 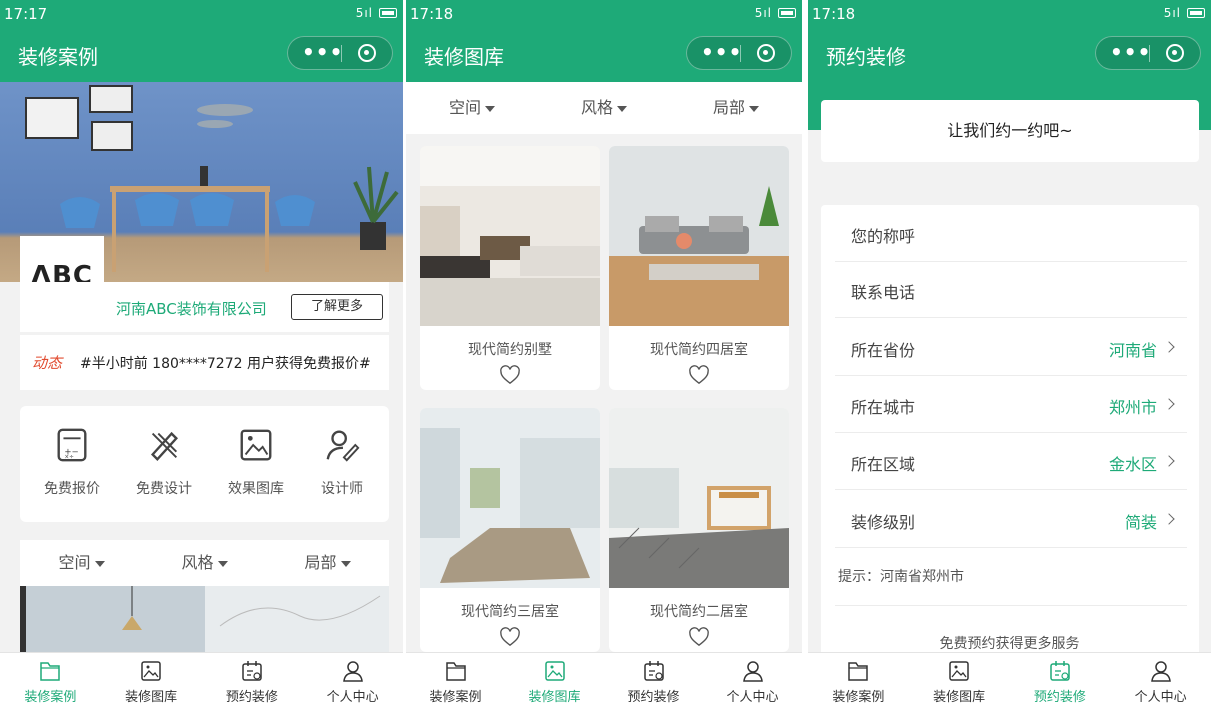 What do you see at coordinates (164, 462) in the screenshot?
I see `quick-free-design: 免费设计` at bounding box center [164, 462].